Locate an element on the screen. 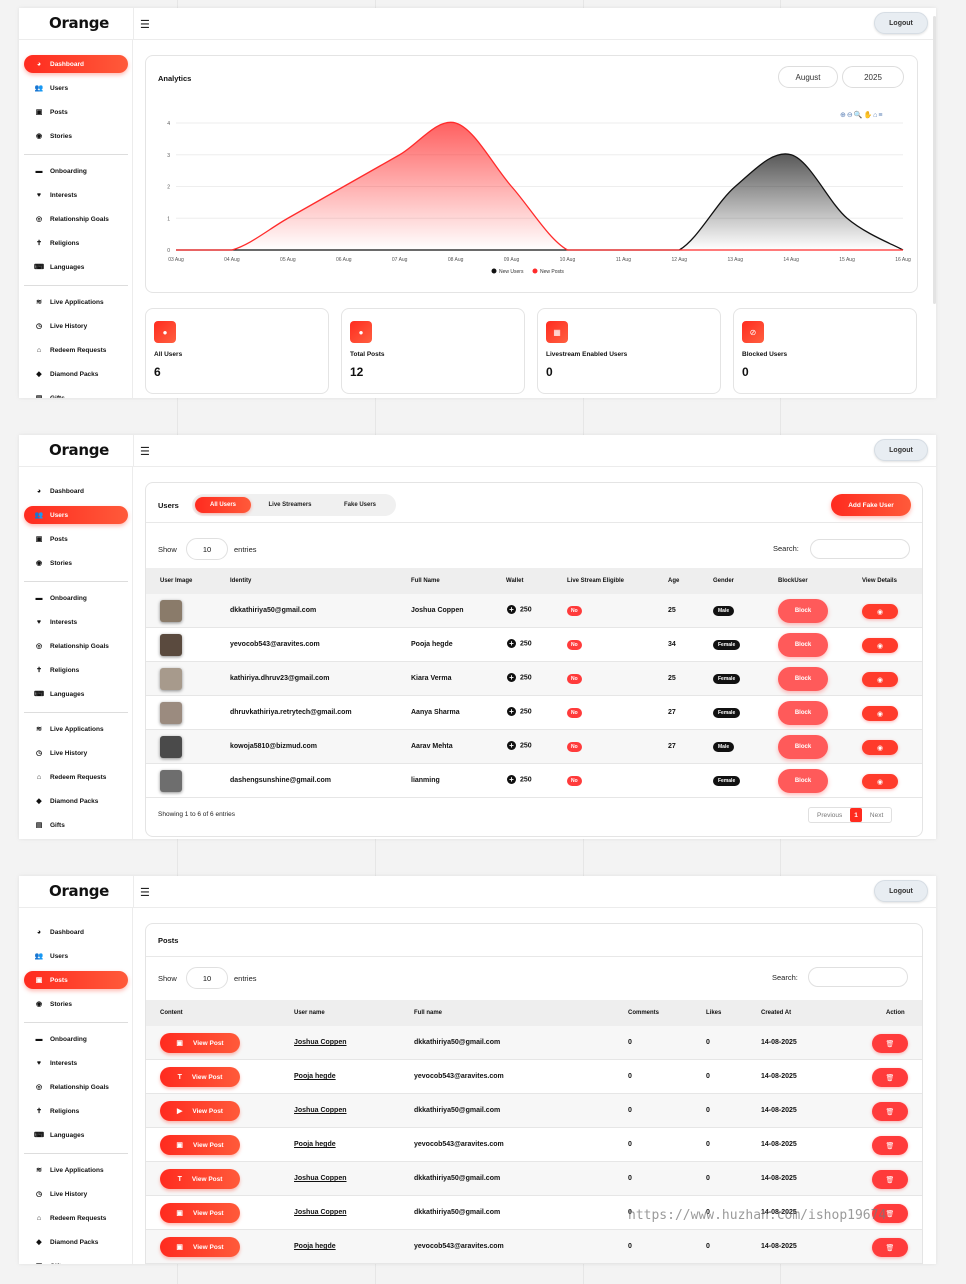  col-age: Age is located at coordinates (673, 581).